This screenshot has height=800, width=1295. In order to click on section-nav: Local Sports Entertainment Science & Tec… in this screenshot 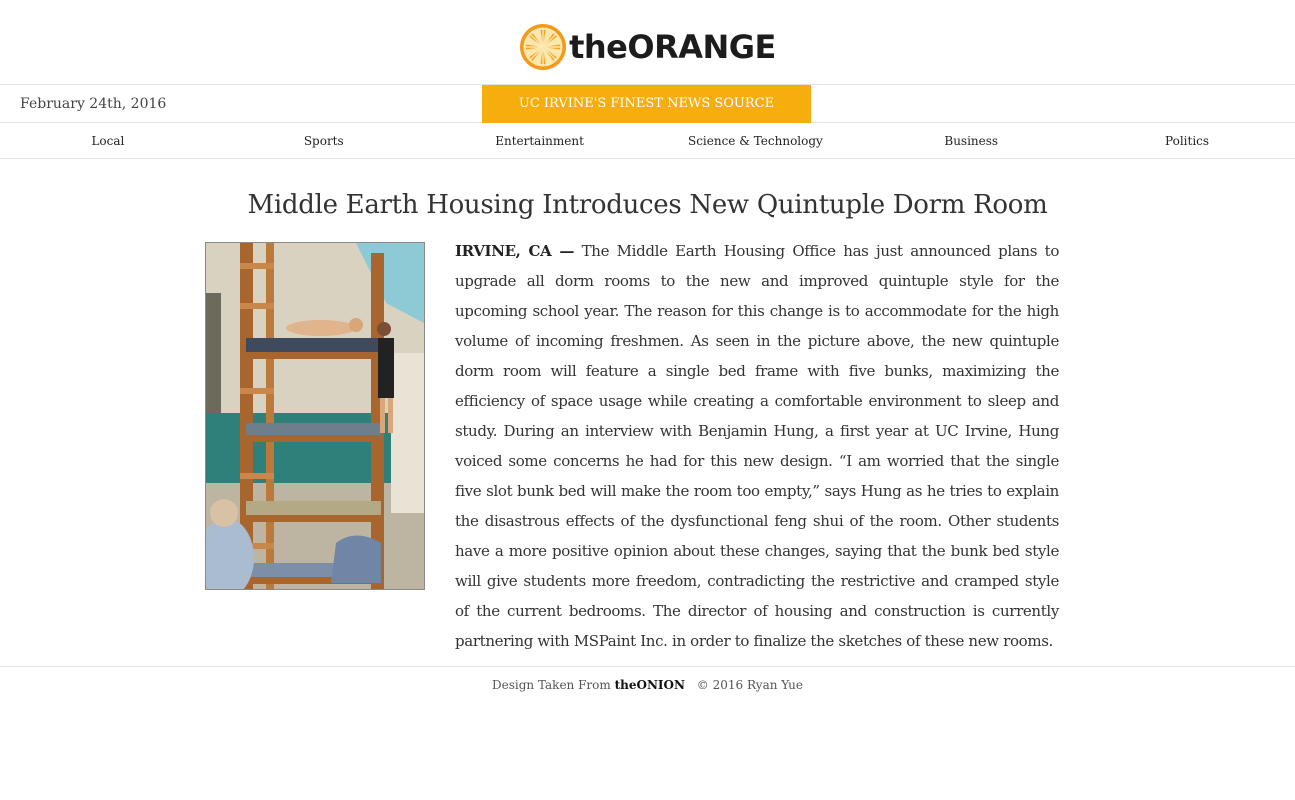, I will do `click(647, 141)`.